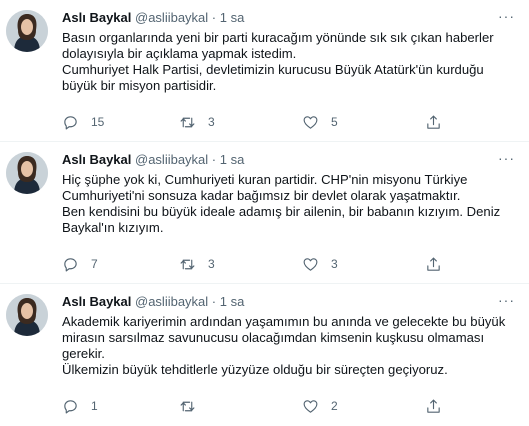  Describe the element at coordinates (113, 227) in the screenshot. I see `tweet-line: Baykal'ın kızıyım.` at that location.